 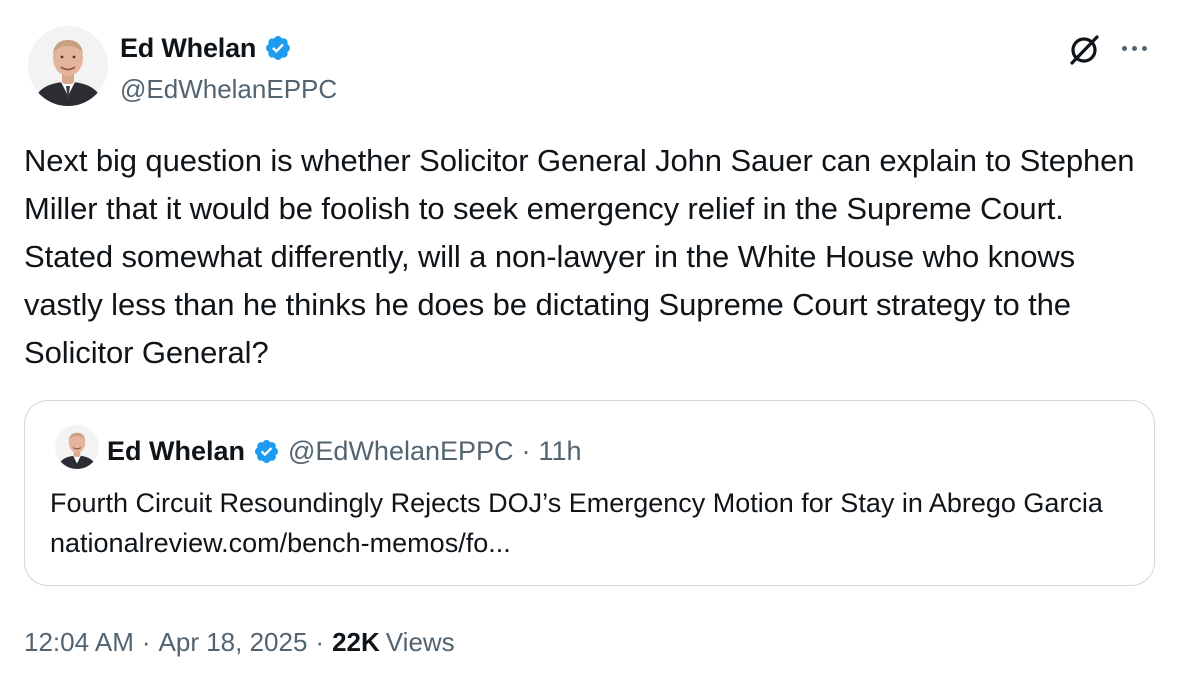 What do you see at coordinates (79, 642) in the screenshot?
I see `post-time: 12:04 AM` at bounding box center [79, 642].